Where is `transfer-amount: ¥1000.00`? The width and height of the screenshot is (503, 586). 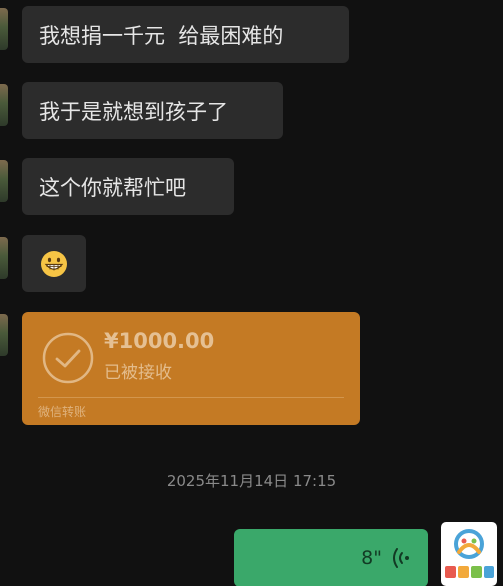 transfer-amount: ¥1000.00 is located at coordinates (159, 341).